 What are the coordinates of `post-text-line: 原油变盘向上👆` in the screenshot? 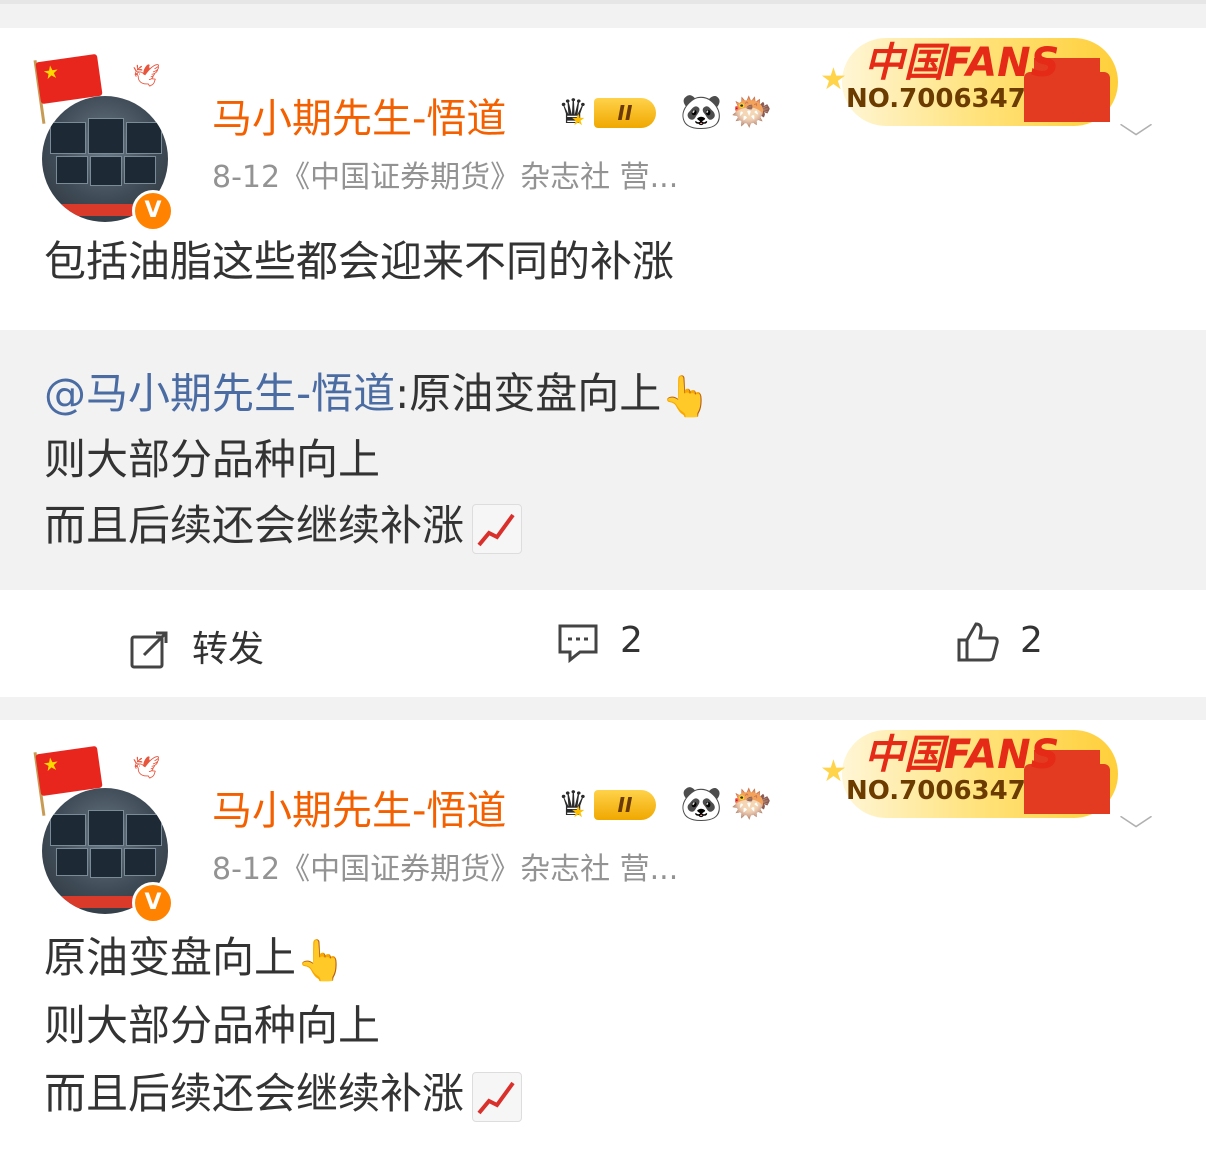 It's located at (195, 959).